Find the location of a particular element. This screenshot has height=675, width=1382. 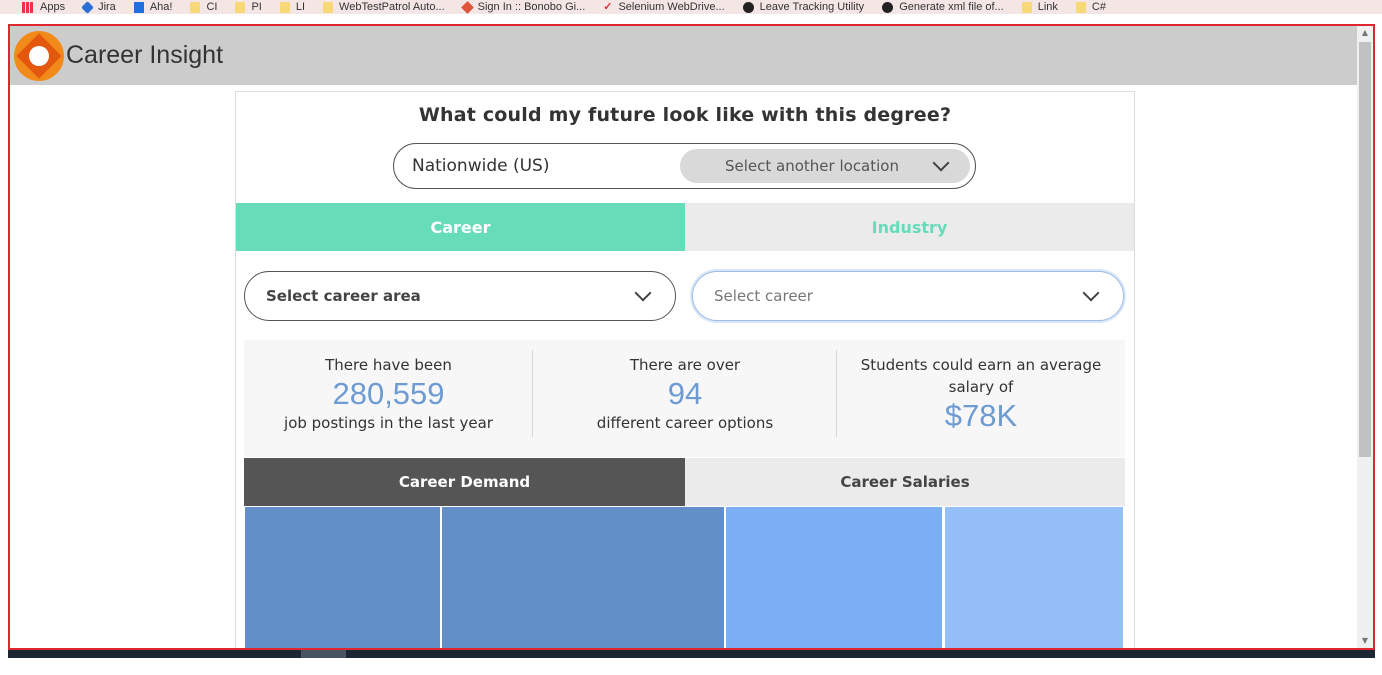

taskbar is located at coordinates (691, 654).